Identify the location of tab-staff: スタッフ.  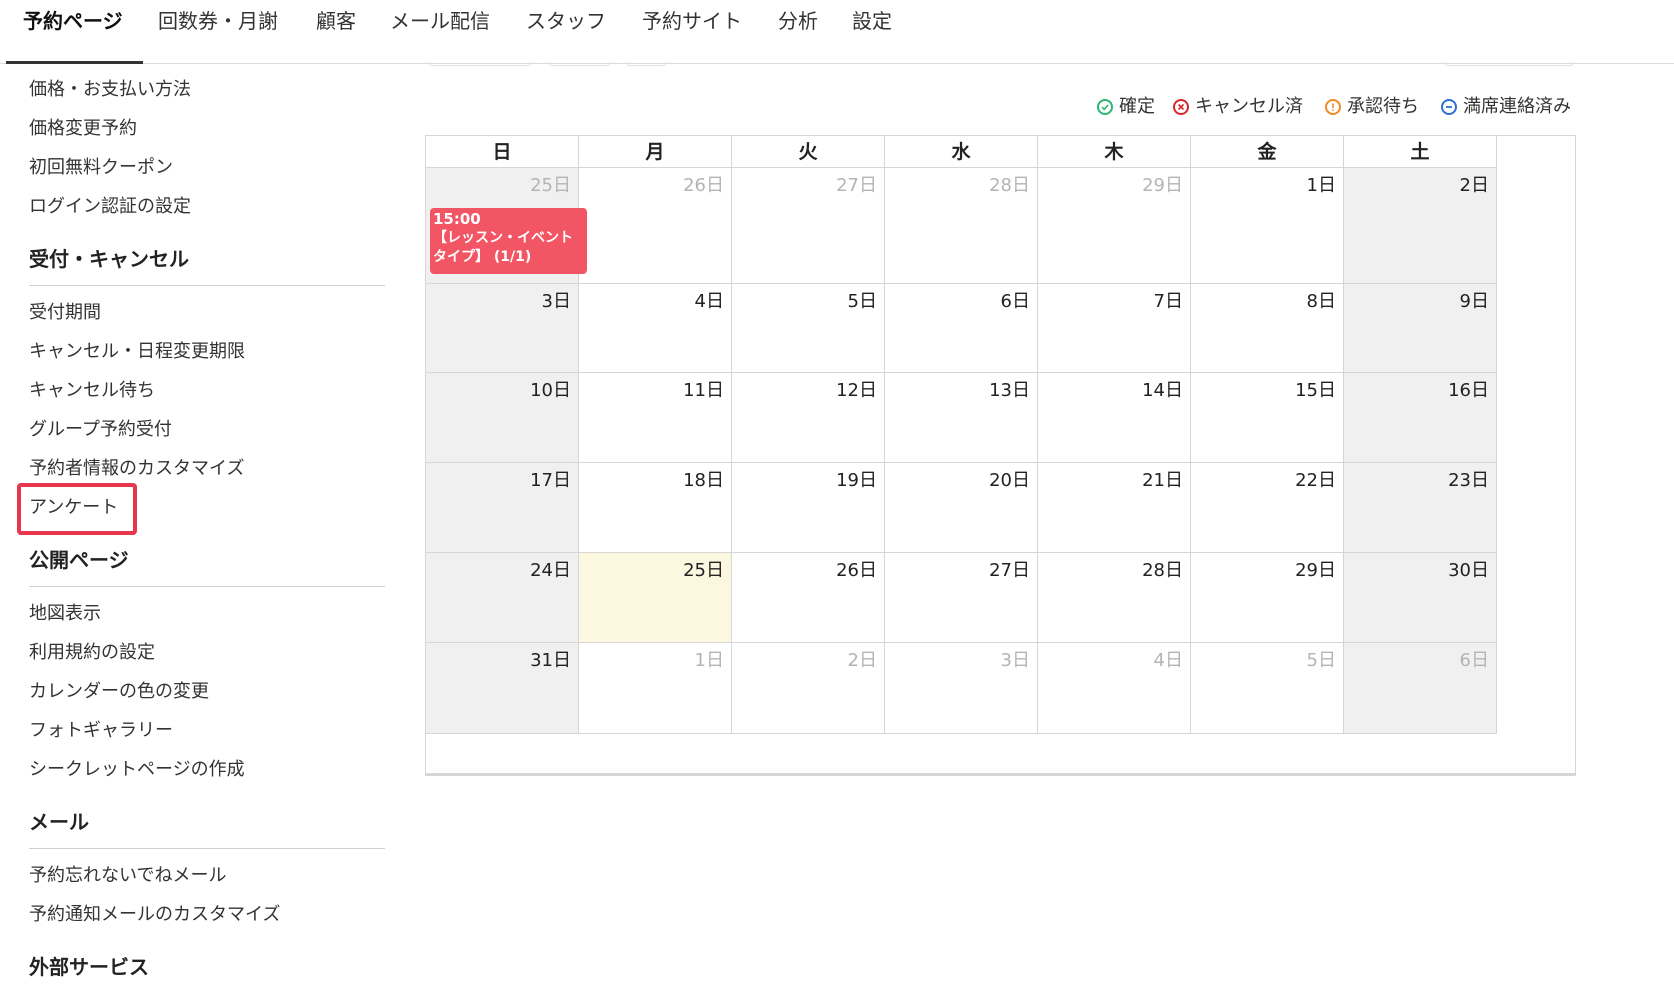
(566, 21).